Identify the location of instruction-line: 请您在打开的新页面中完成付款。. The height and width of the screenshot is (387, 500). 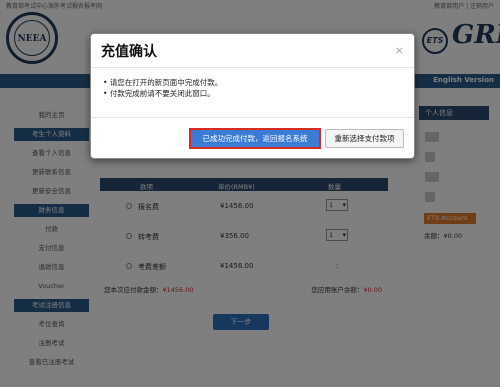
(163, 82).